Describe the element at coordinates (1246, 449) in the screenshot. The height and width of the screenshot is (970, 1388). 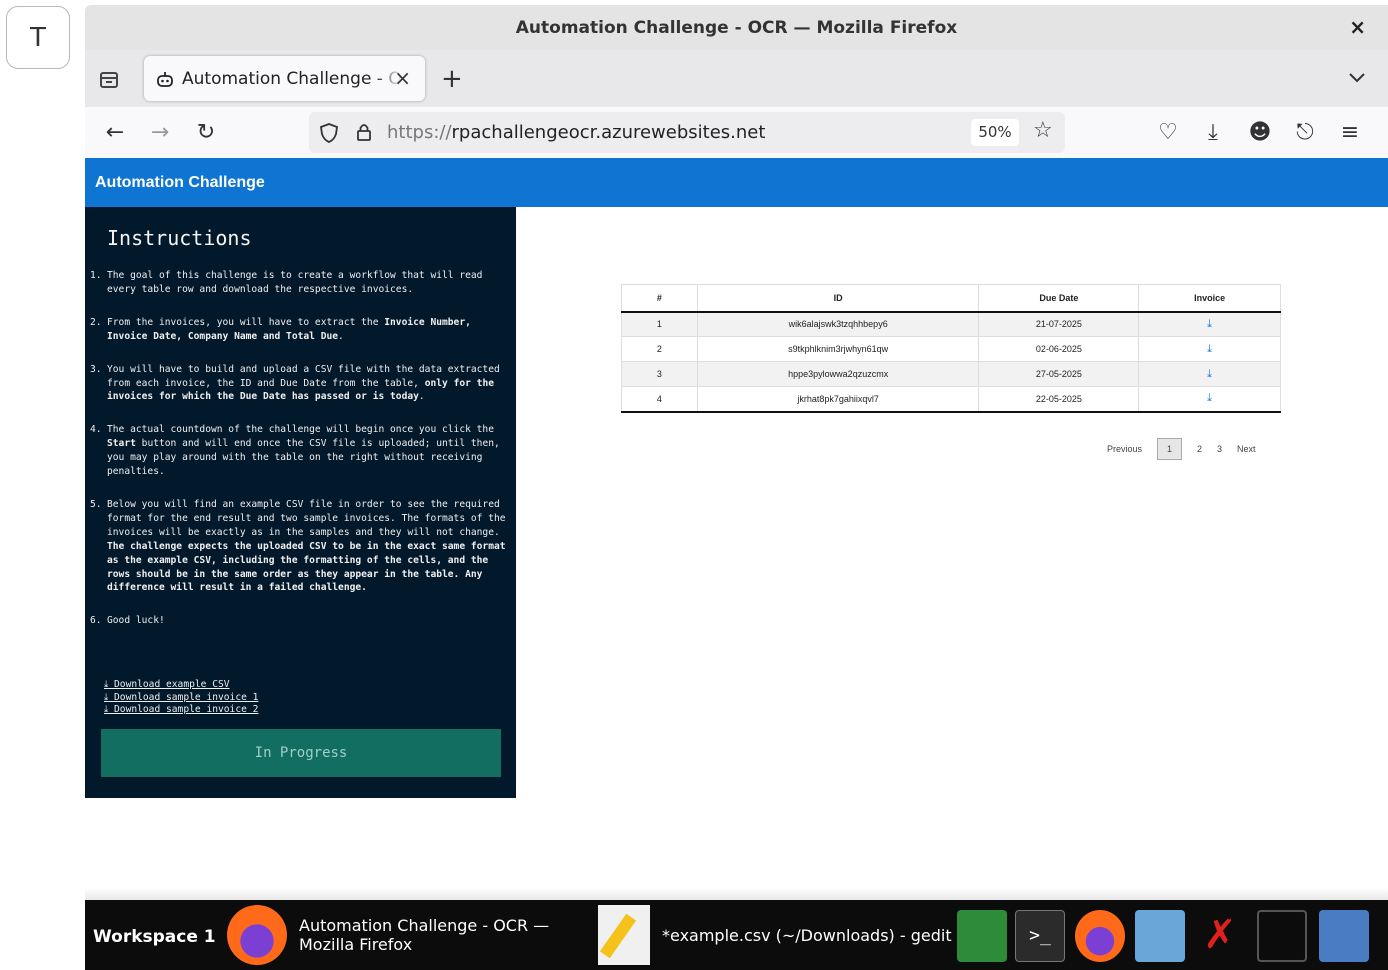
I see `pagination-next: Next` at that location.